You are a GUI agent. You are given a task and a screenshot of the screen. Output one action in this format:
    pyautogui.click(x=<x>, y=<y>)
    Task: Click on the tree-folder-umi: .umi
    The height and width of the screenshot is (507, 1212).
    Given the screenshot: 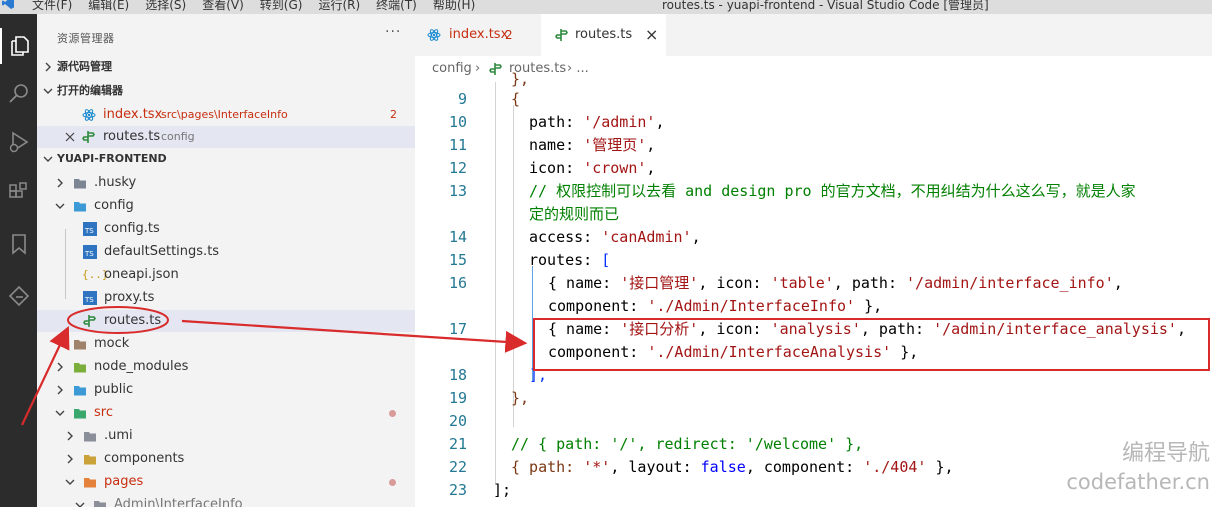 What is the action you would take?
    pyautogui.click(x=226, y=436)
    